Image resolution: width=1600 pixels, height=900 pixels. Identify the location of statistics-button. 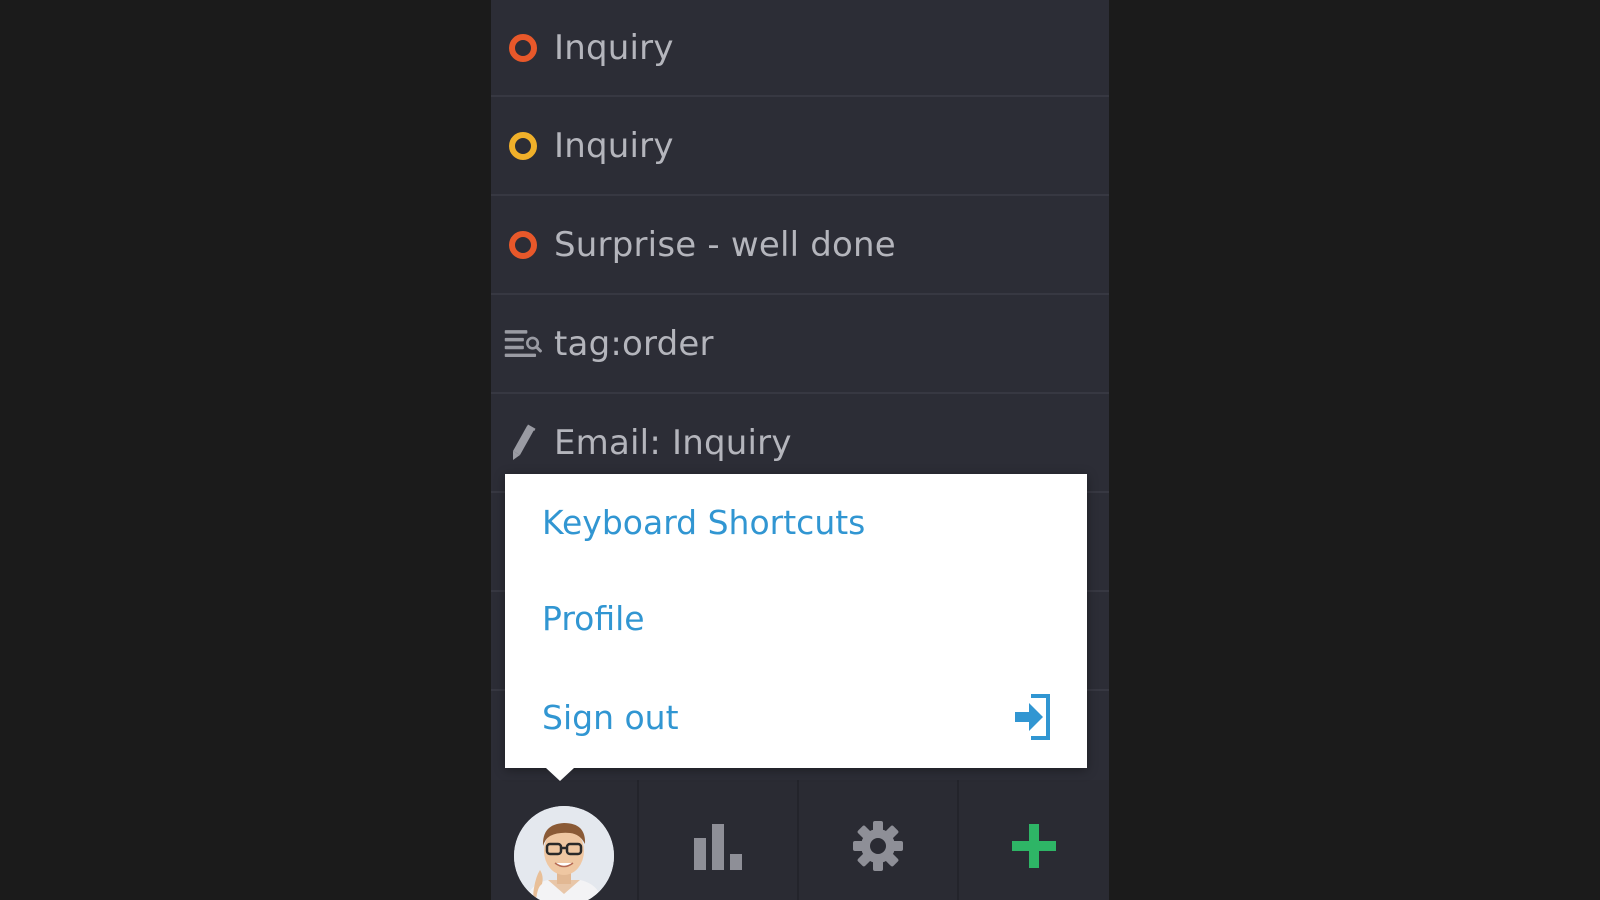
(719, 840).